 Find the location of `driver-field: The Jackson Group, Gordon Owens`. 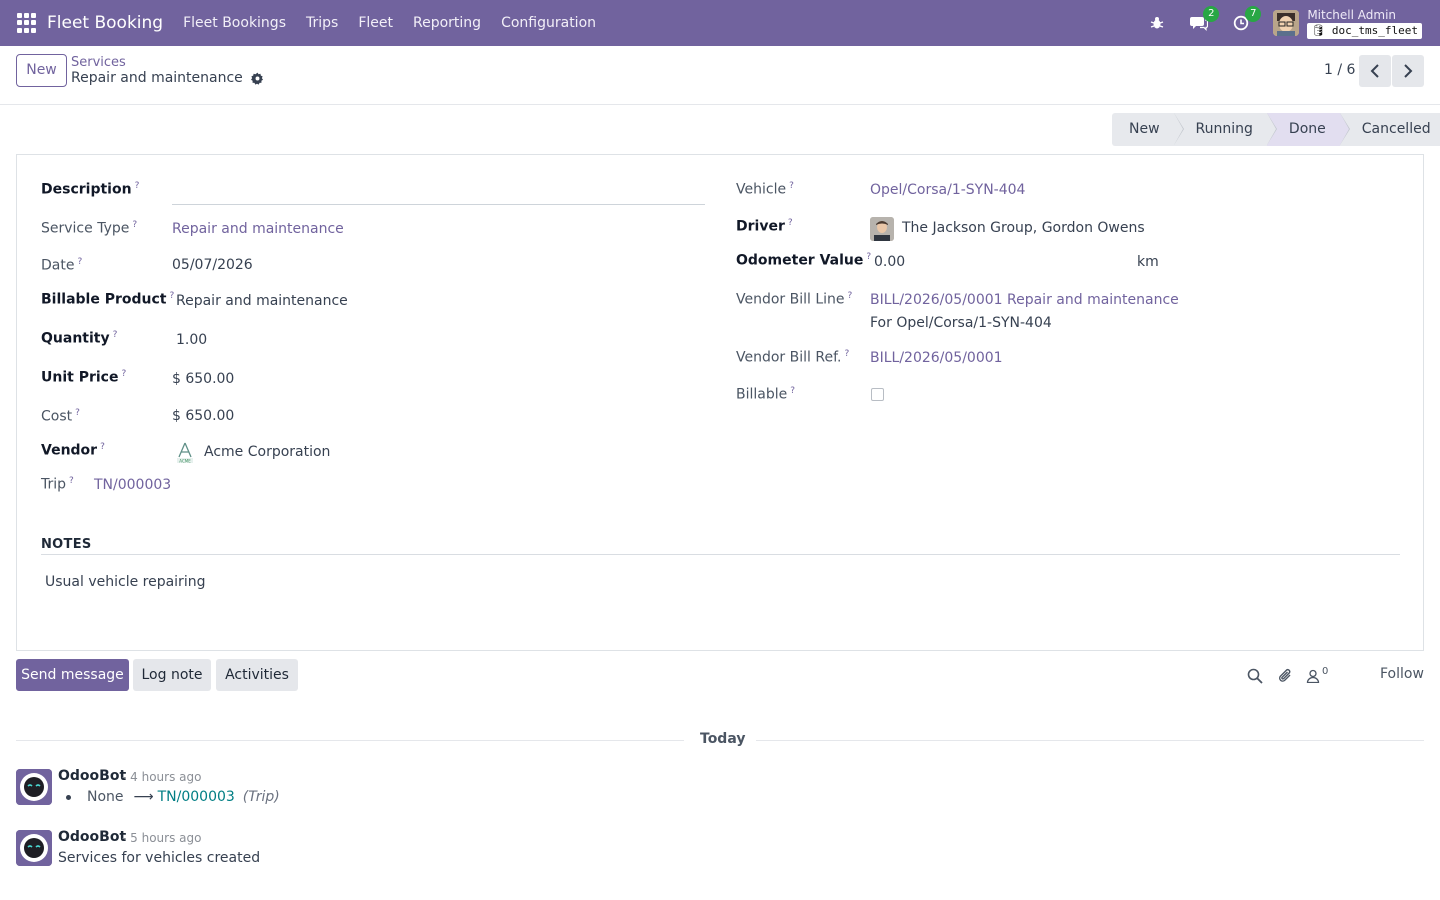

driver-field: The Jackson Group, Gordon Owens is located at coordinates (1023, 228).